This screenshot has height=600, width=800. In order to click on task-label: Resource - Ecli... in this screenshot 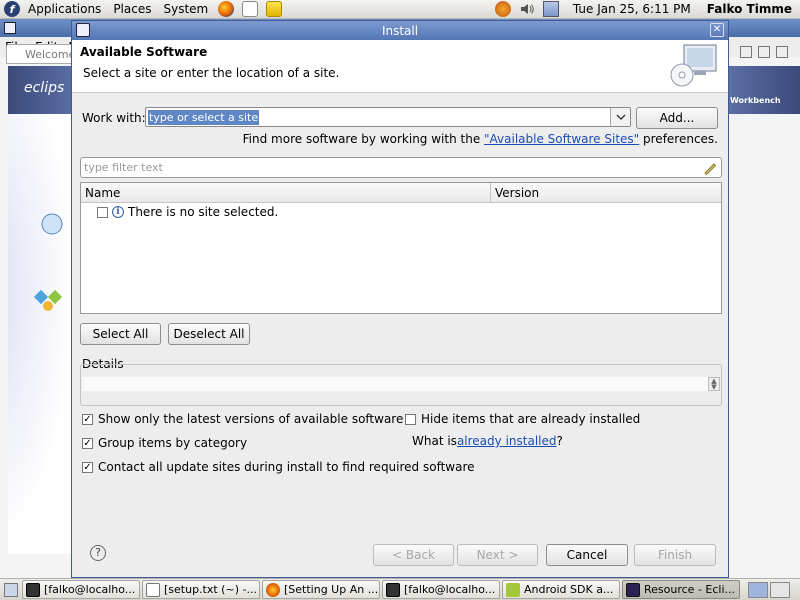, I will do `click(690, 589)`.